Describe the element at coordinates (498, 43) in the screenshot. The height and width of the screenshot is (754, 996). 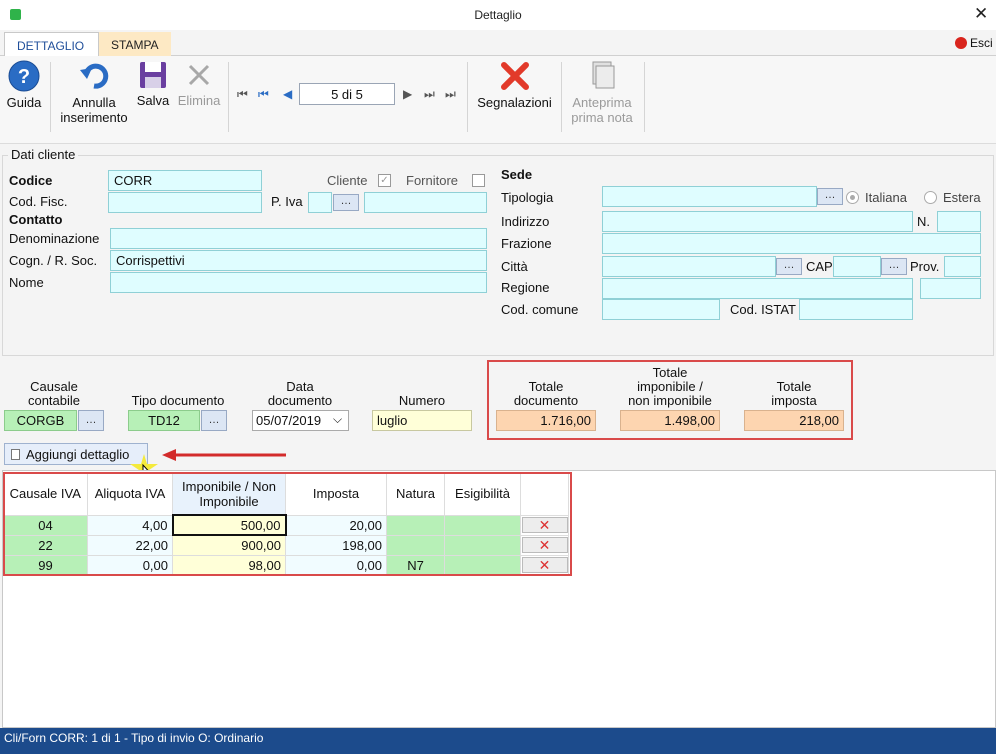
I see `tab-bar: DETTAGLIO STAMPA` at that location.